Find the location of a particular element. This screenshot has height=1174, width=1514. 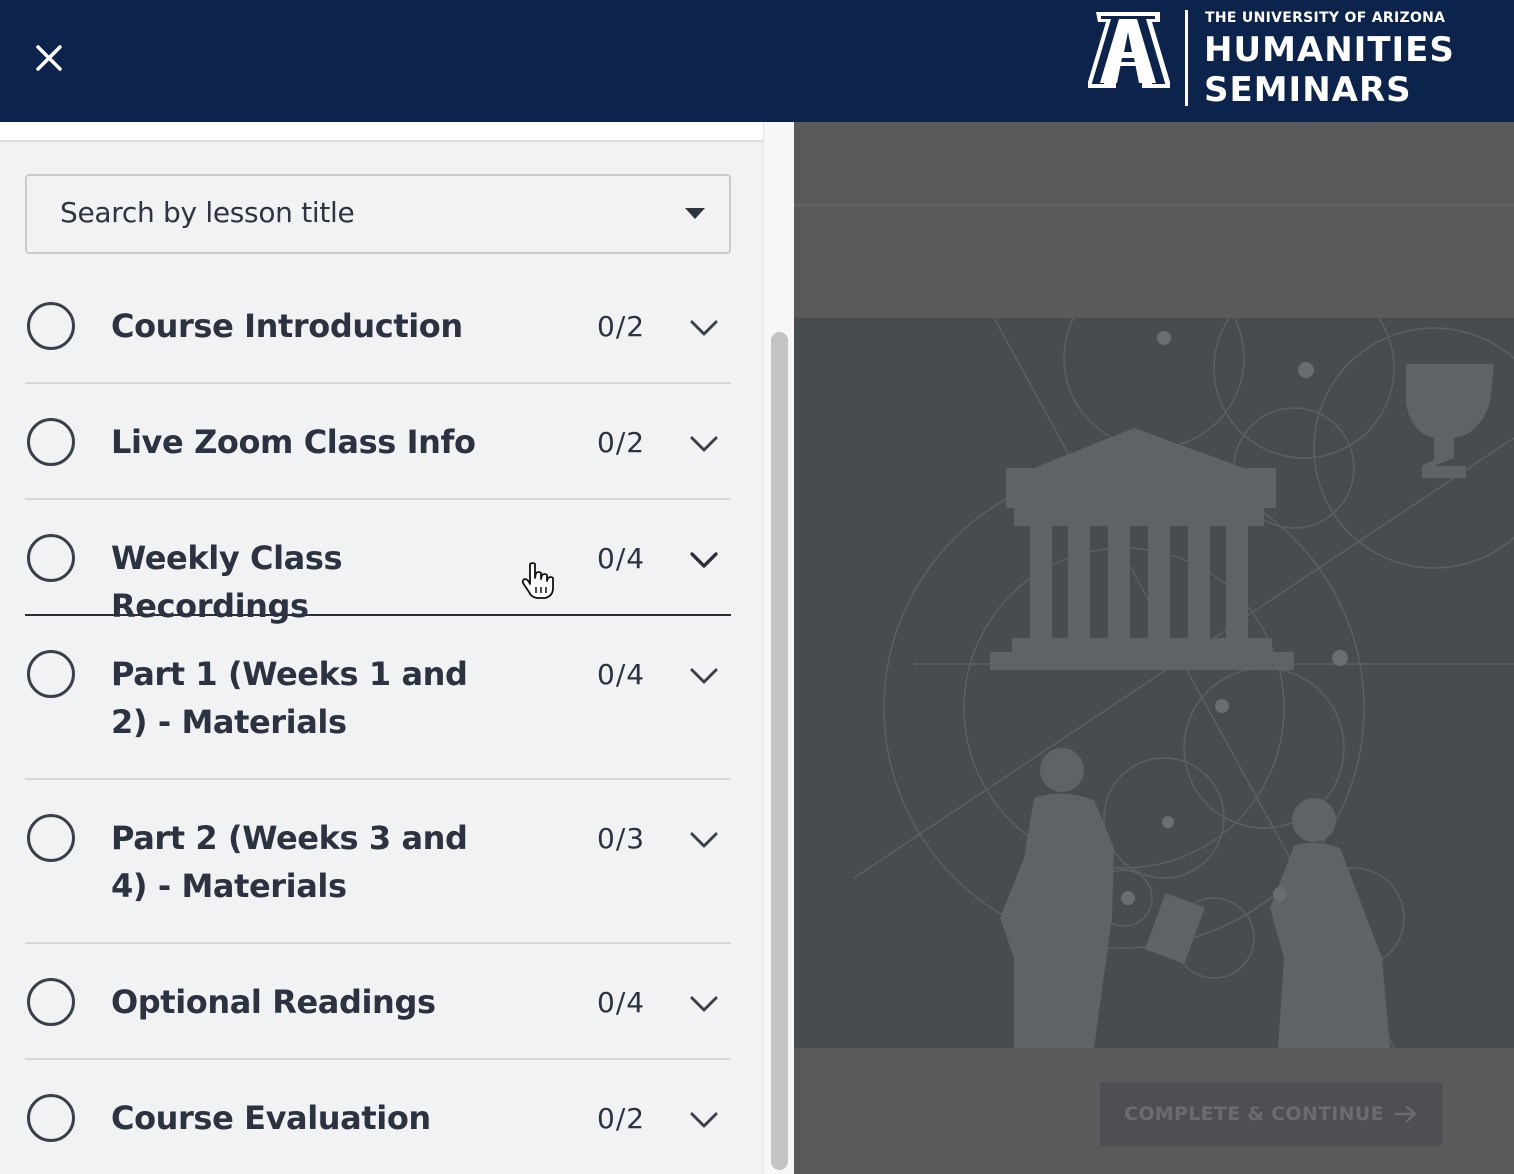

main-divider is located at coordinates (1154, 205).